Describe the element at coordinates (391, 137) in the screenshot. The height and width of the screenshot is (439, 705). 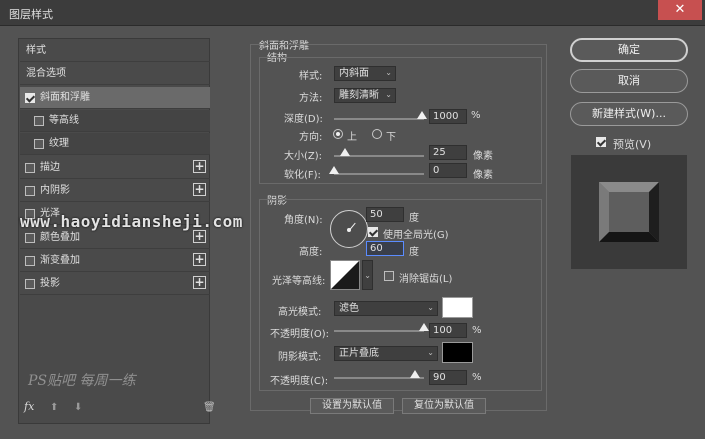
I see `direction-down-label: 下` at that location.